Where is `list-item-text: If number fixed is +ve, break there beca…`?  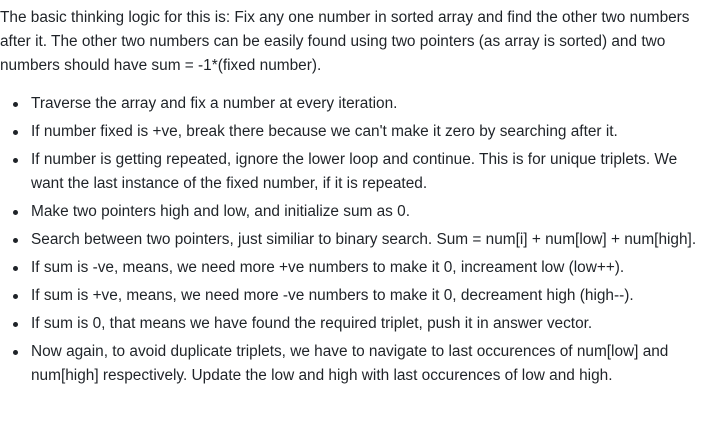 list-item-text: If number fixed is +ve, break there beca… is located at coordinates (324, 131).